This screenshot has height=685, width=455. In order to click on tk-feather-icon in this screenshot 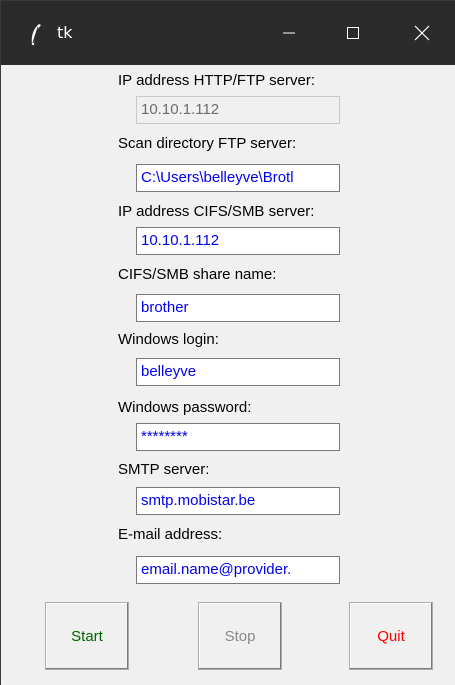, I will do `click(36, 34)`.